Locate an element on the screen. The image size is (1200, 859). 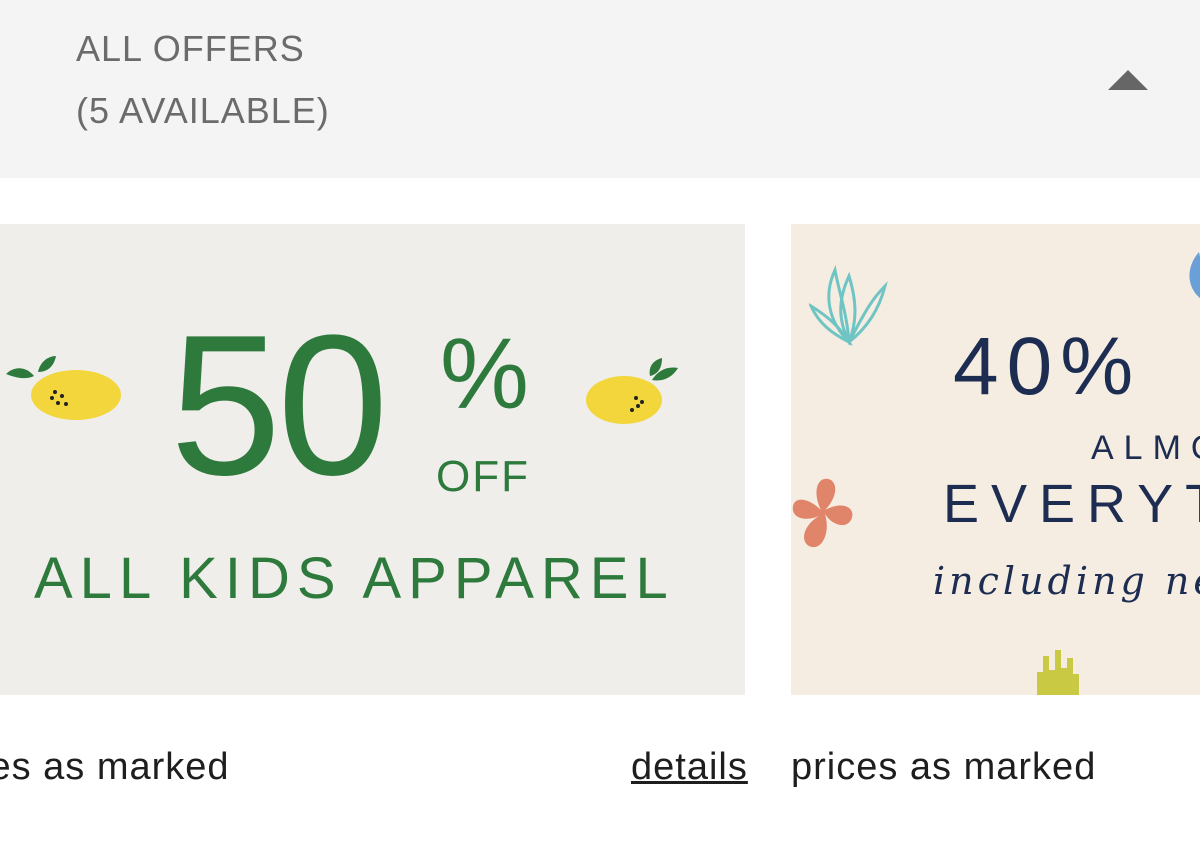
offers-title: ALL OFFERS is located at coordinates (190, 48).